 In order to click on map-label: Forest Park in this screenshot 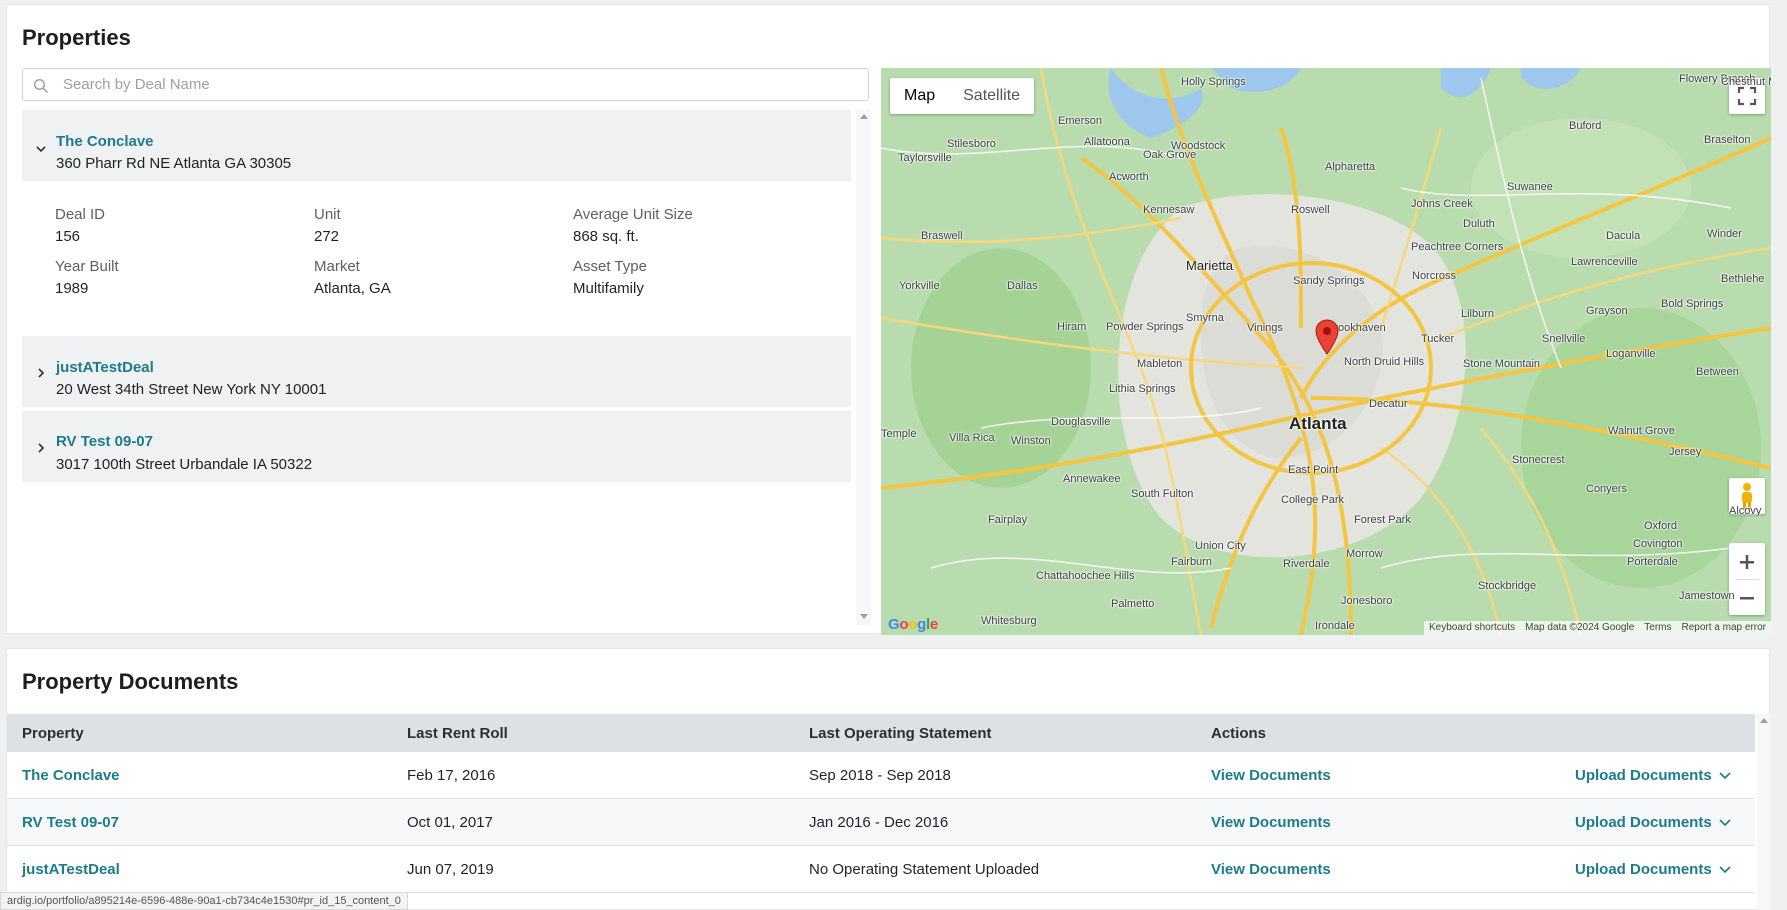, I will do `click(1382, 520)`.